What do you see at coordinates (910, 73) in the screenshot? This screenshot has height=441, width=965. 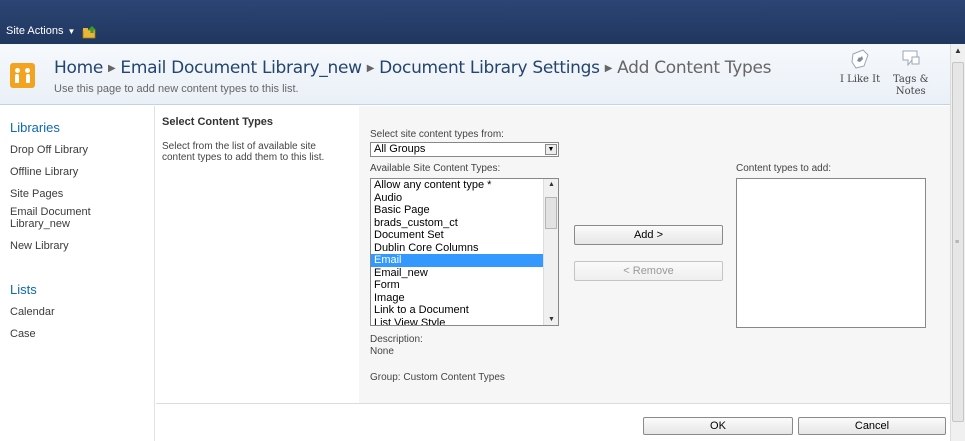 I see `tags-notes-button: Tags & Notes` at bounding box center [910, 73].